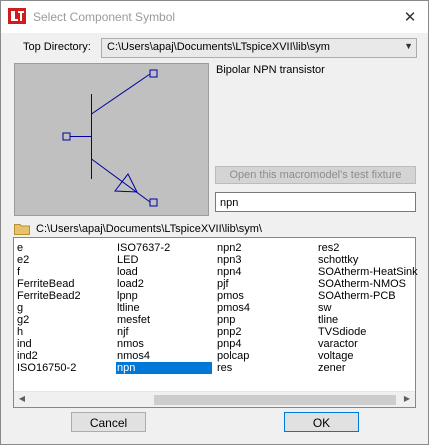 This screenshot has width=429, height=445. Describe the element at coordinates (408, 46) in the screenshot. I see `chevron-down-icon: ▼` at that location.